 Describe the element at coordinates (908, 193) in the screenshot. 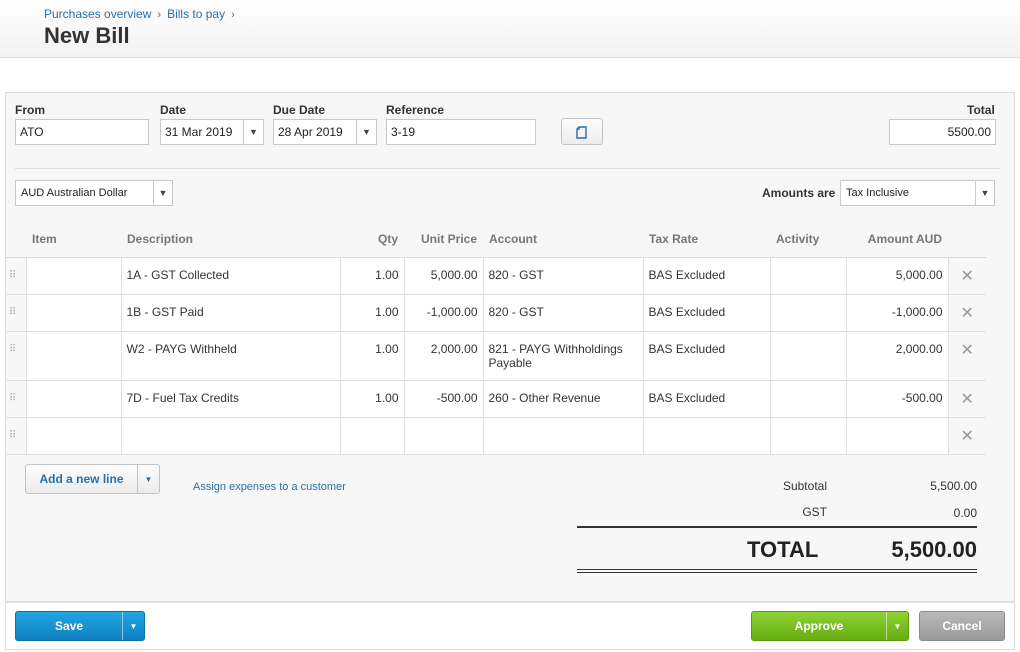

I see `amounts-are-value: Tax Inclusive` at that location.